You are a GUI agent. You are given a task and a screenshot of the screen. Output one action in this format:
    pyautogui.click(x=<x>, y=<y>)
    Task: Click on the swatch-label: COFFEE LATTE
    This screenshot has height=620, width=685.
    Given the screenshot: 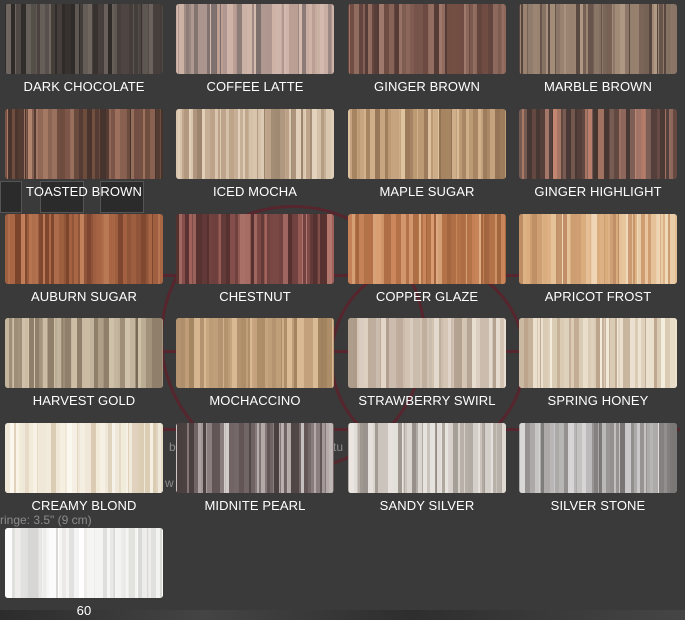 What is the action you would take?
    pyautogui.click(x=255, y=86)
    